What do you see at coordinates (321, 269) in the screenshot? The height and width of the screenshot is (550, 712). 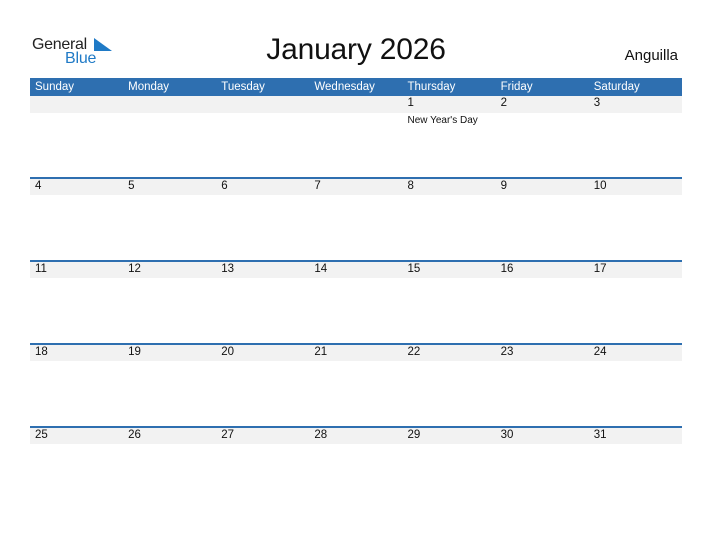 I see `day-number: 14` at bounding box center [321, 269].